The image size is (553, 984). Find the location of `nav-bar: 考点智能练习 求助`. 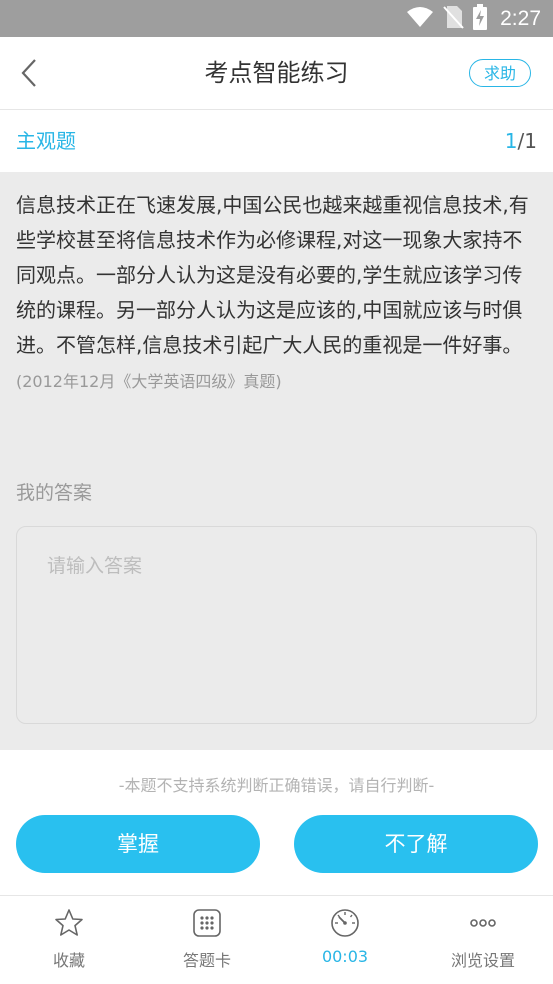

nav-bar: 考点智能练习 求助 is located at coordinates (276, 73).